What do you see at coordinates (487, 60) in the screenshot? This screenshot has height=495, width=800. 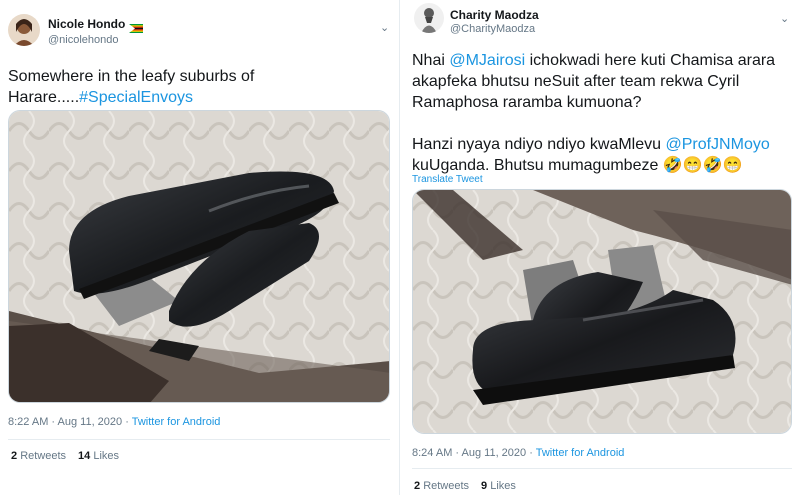 I see `mention-link: @MJairosi` at bounding box center [487, 60].